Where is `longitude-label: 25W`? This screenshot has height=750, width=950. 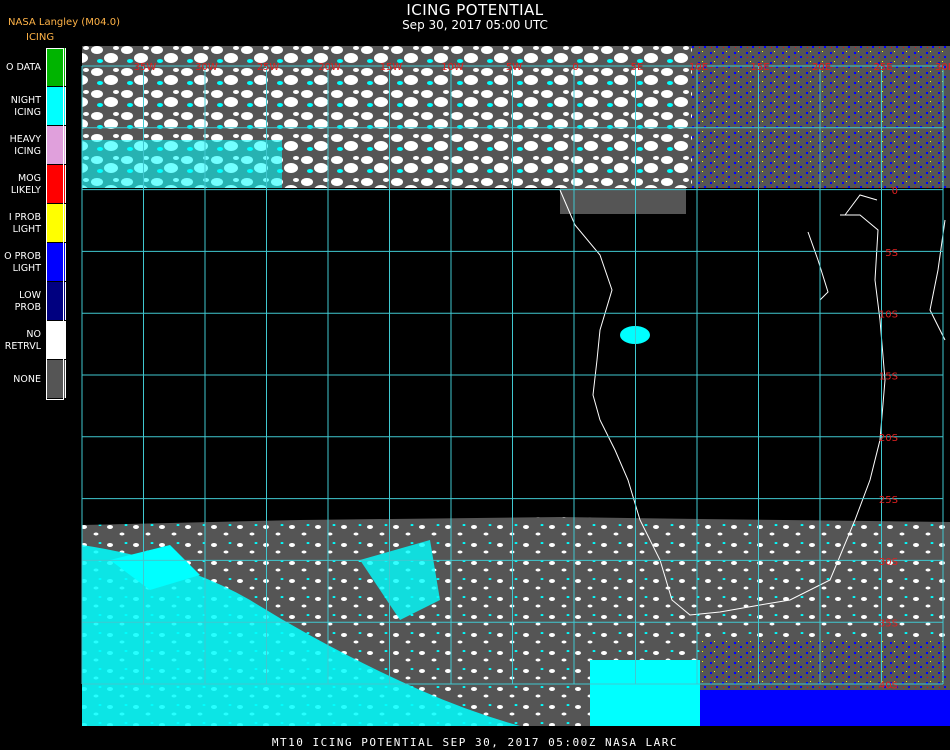
longitude-label: 25W is located at coordinates (268, 67).